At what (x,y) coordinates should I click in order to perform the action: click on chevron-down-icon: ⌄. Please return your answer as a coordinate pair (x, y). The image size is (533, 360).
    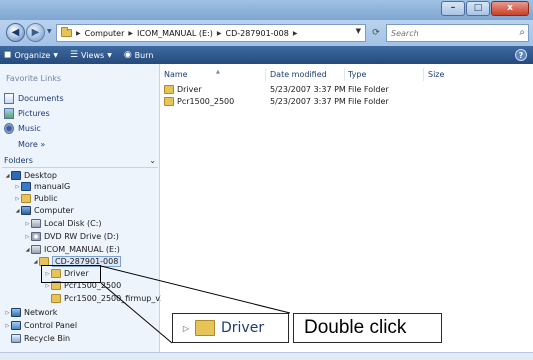
    Looking at the image, I should click on (152, 160).